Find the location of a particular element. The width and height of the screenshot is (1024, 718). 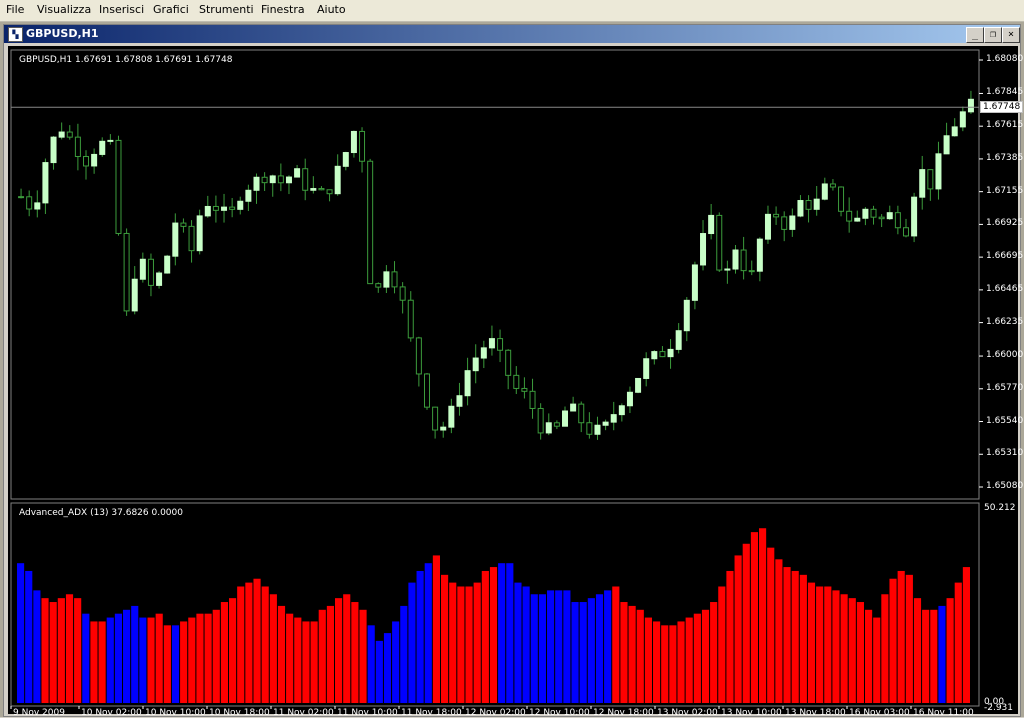

menu-strumenti: Strumenti is located at coordinates (226, 9).